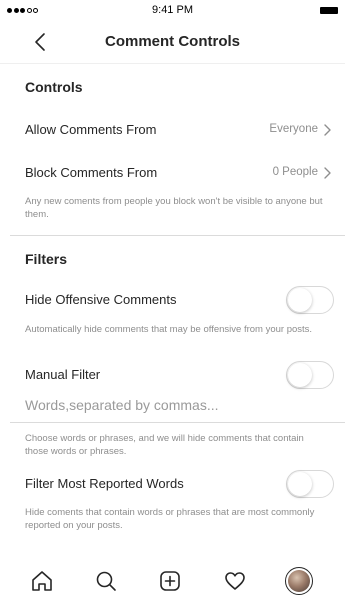 This screenshot has height=603, width=345. I want to click on hide-offensive-toggle, so click(310, 300).